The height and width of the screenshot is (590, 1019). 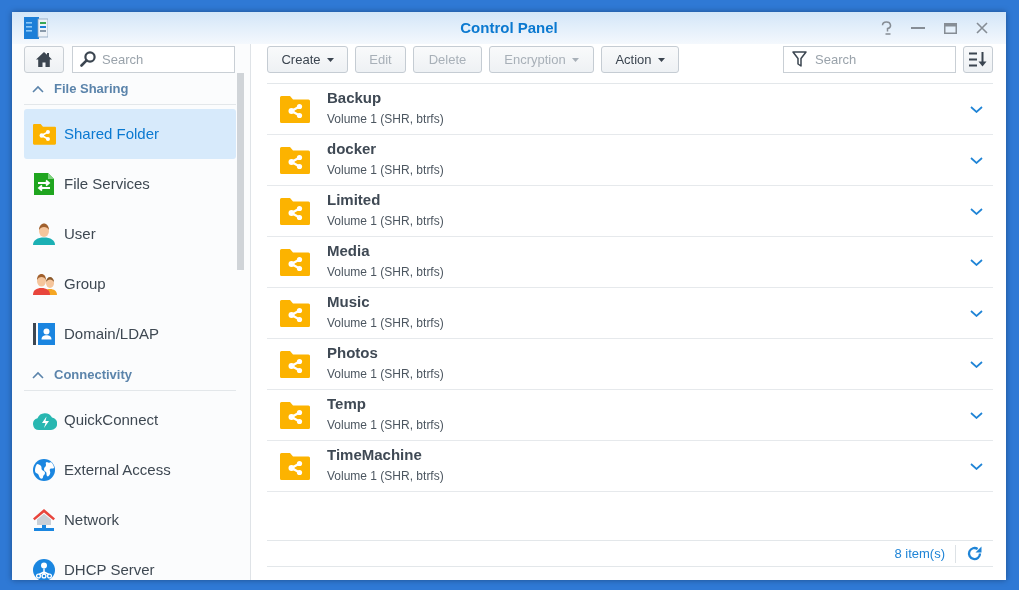 What do you see at coordinates (45, 284) in the screenshot?
I see `group-icon` at bounding box center [45, 284].